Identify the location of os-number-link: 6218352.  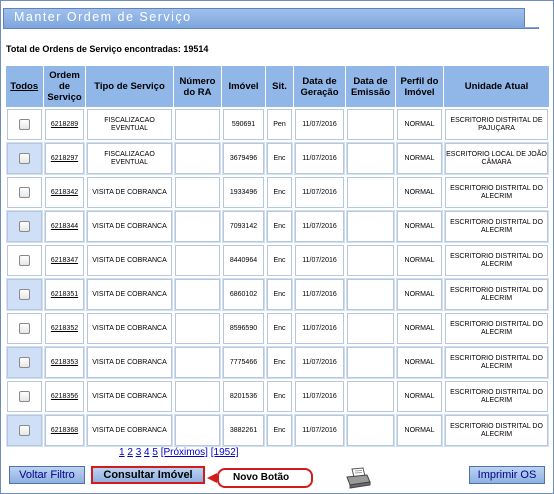
(64, 329).